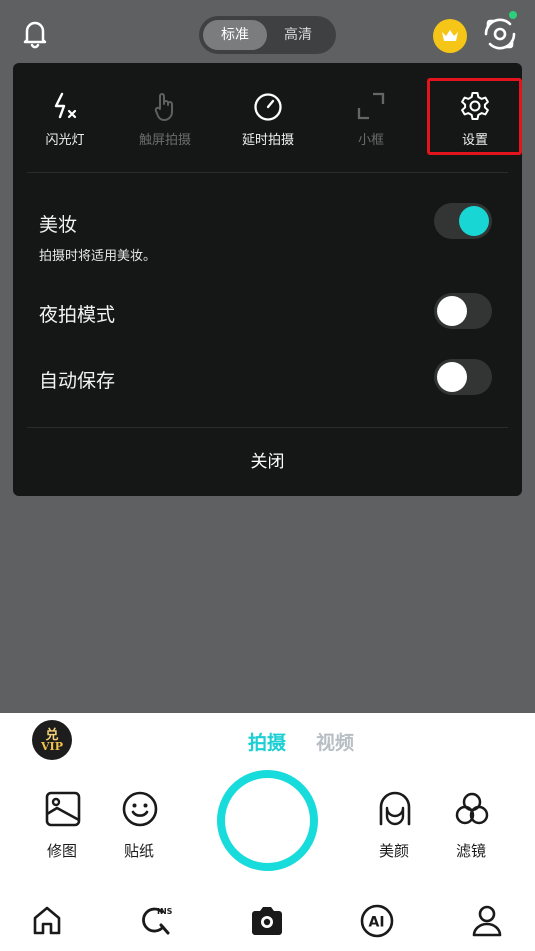 Image resolution: width=535 pixels, height=951 pixels. I want to click on setting-beauty-title: 美妆, so click(58, 225).